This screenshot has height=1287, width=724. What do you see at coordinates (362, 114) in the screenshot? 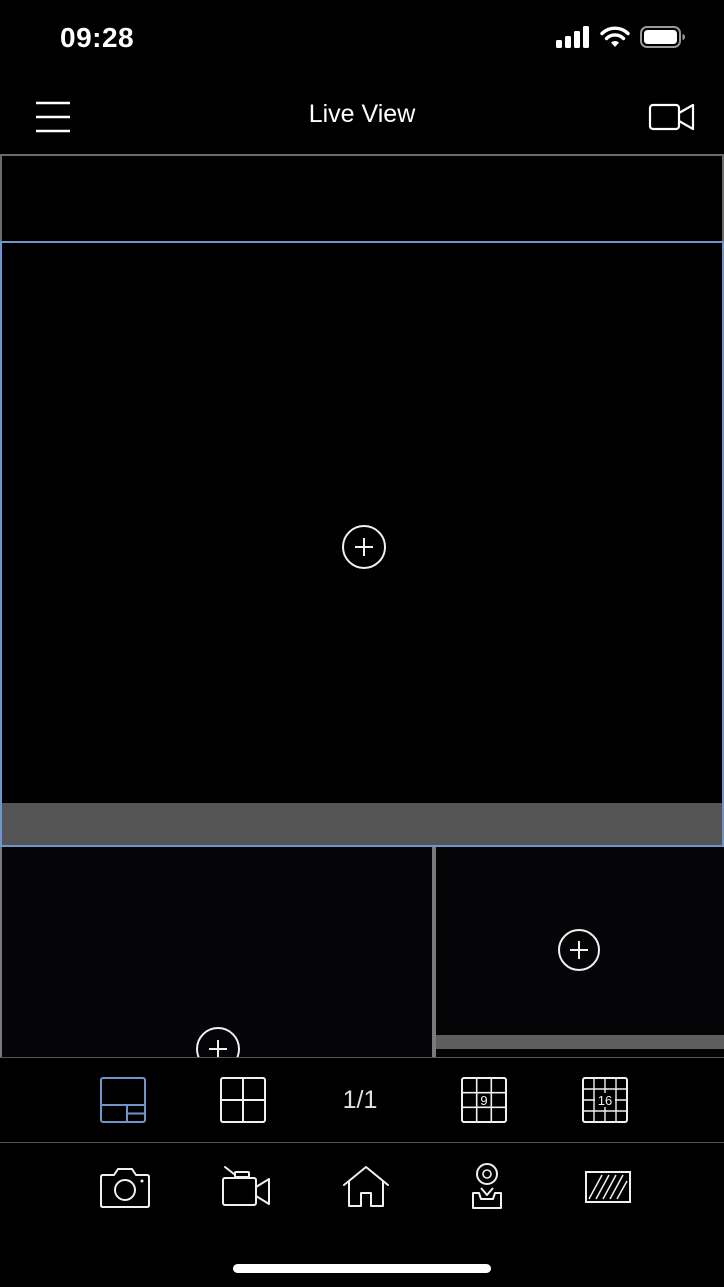
I see `page-title: Live View` at bounding box center [362, 114].